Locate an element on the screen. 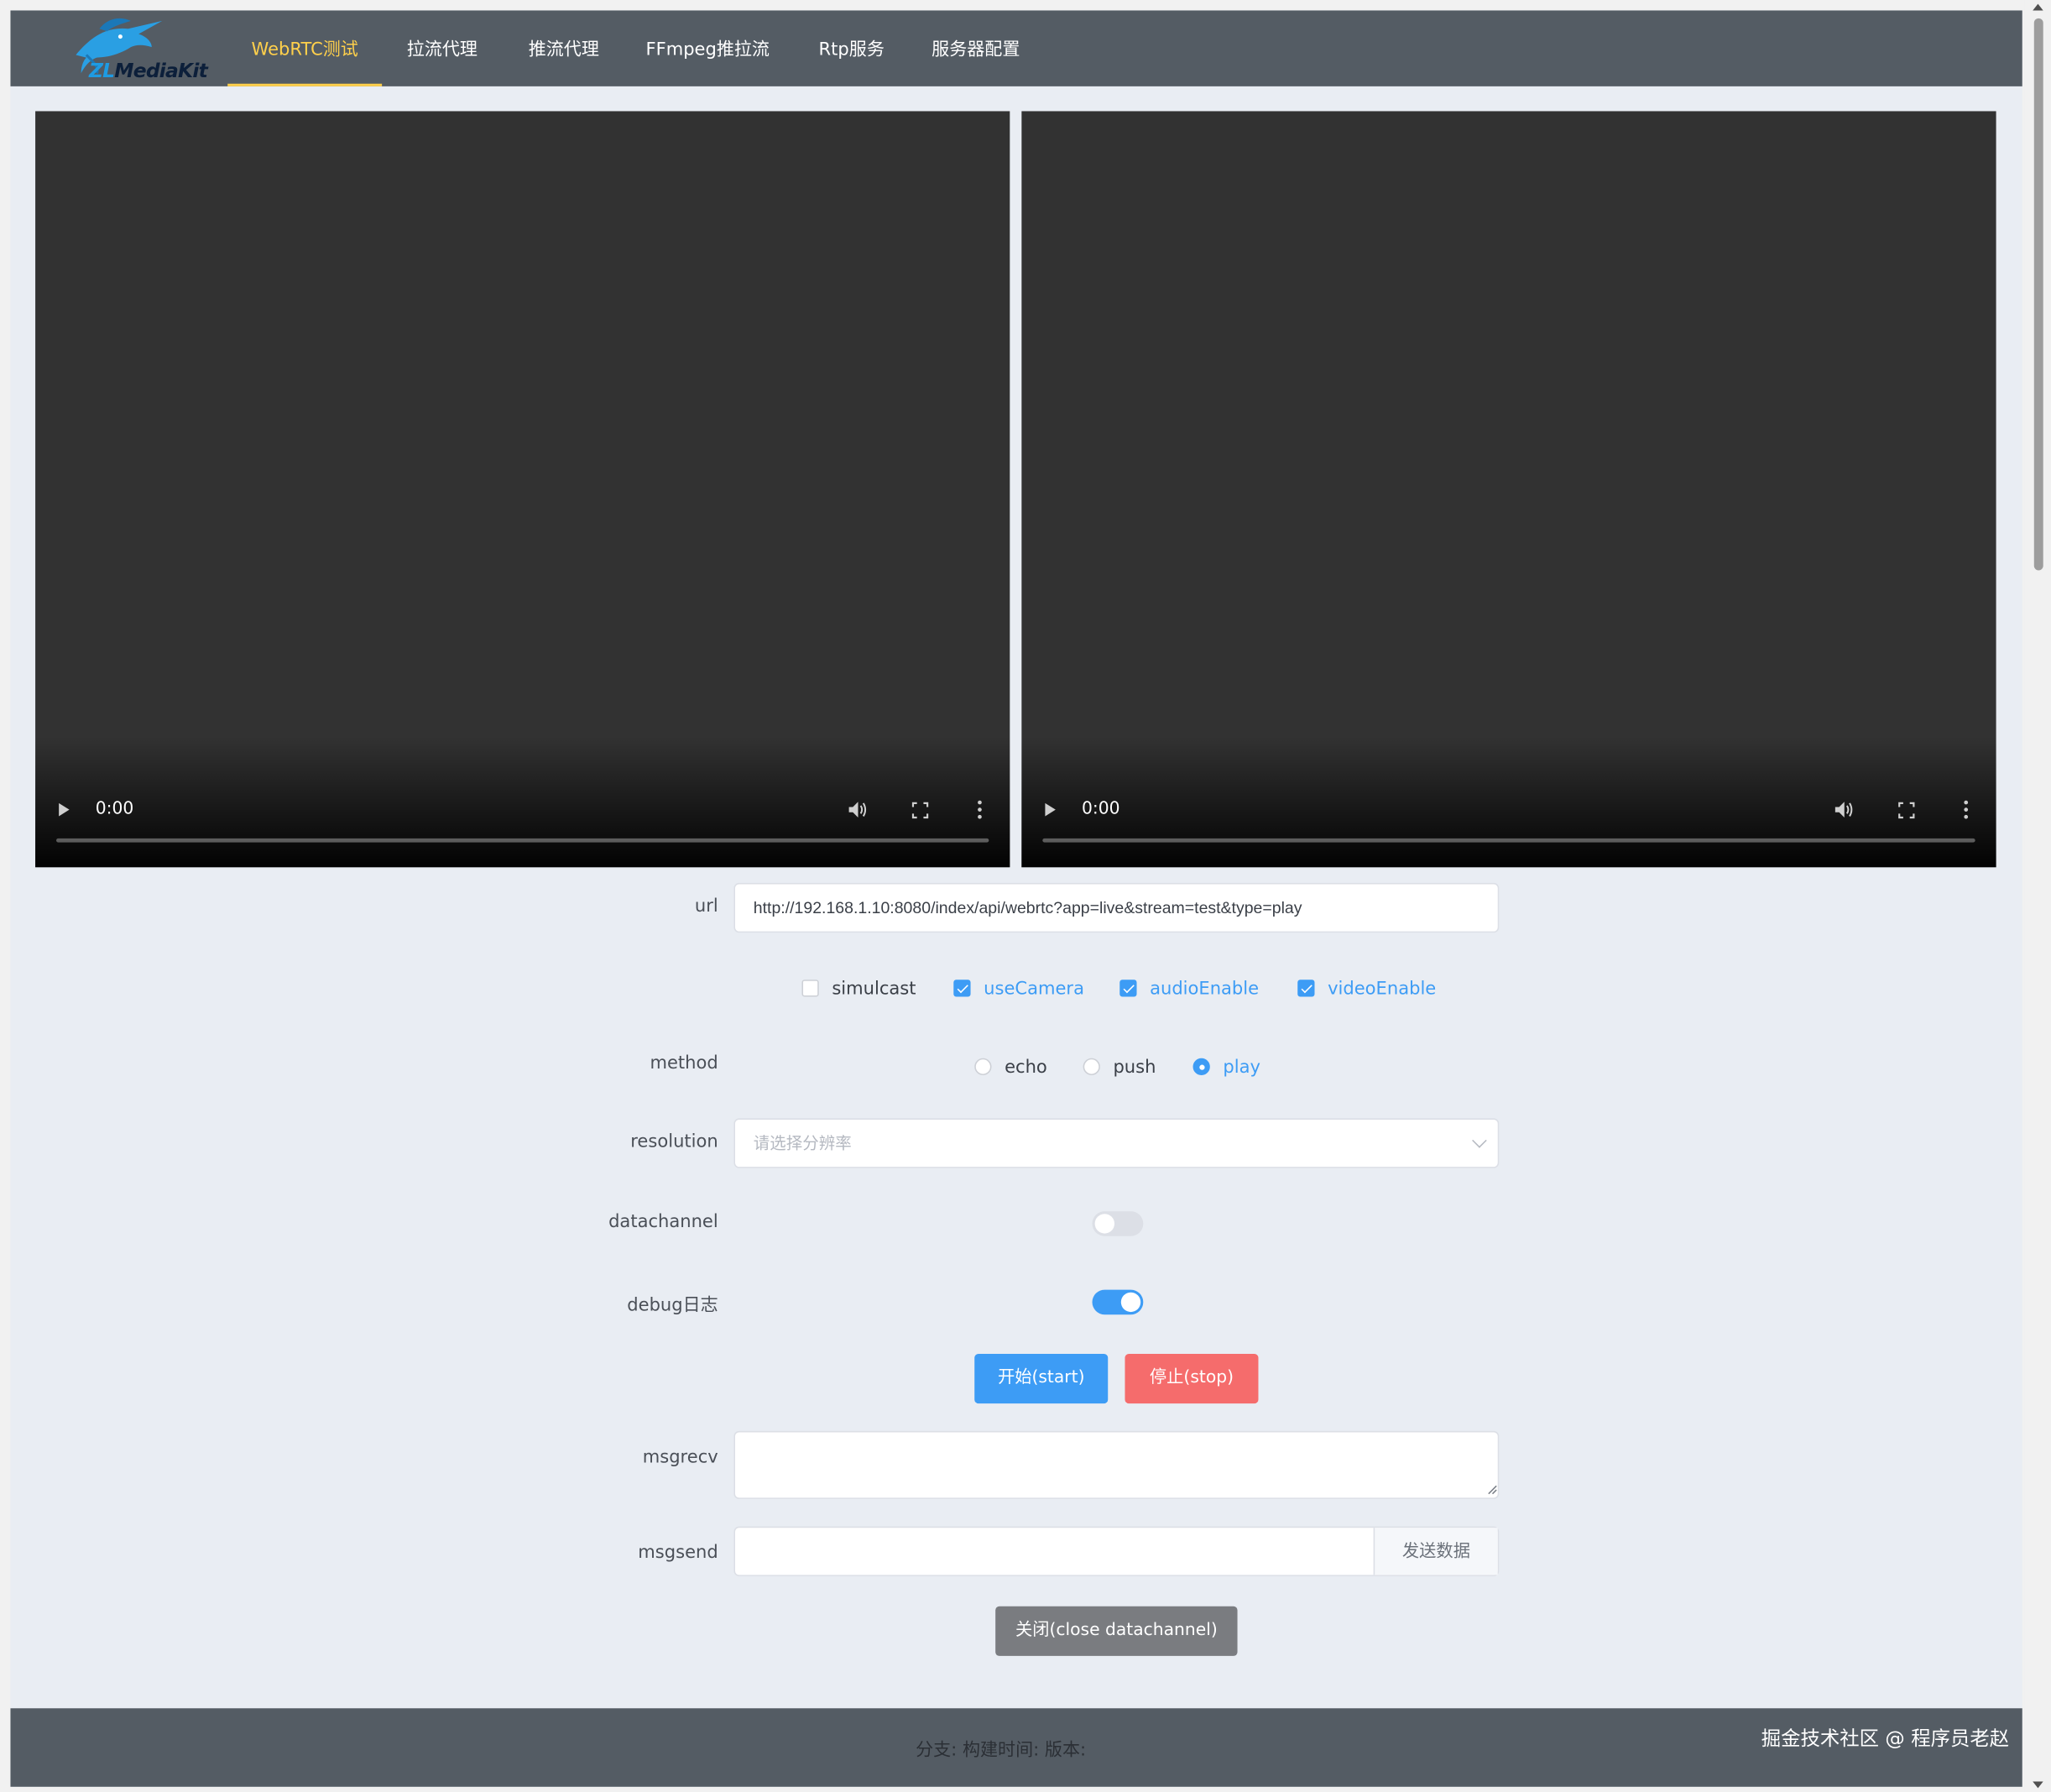 The height and width of the screenshot is (1792, 2051). msgrecv-textarea is located at coordinates (1116, 1464).